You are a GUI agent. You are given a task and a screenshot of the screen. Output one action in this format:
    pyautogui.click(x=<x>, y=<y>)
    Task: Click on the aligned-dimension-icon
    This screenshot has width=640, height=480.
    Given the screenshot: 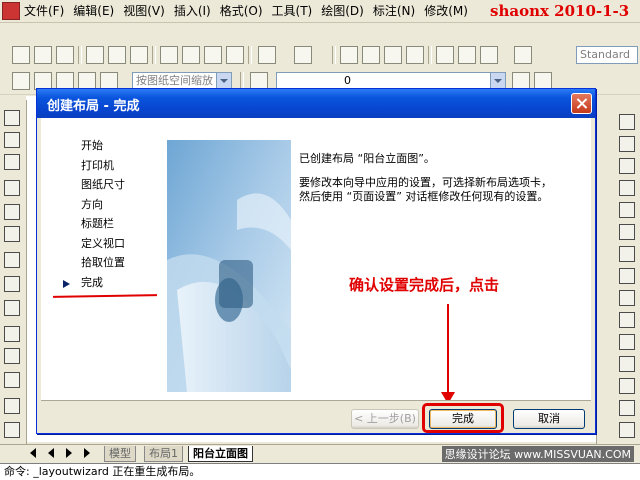 What is the action you would take?
    pyautogui.click(x=12, y=308)
    